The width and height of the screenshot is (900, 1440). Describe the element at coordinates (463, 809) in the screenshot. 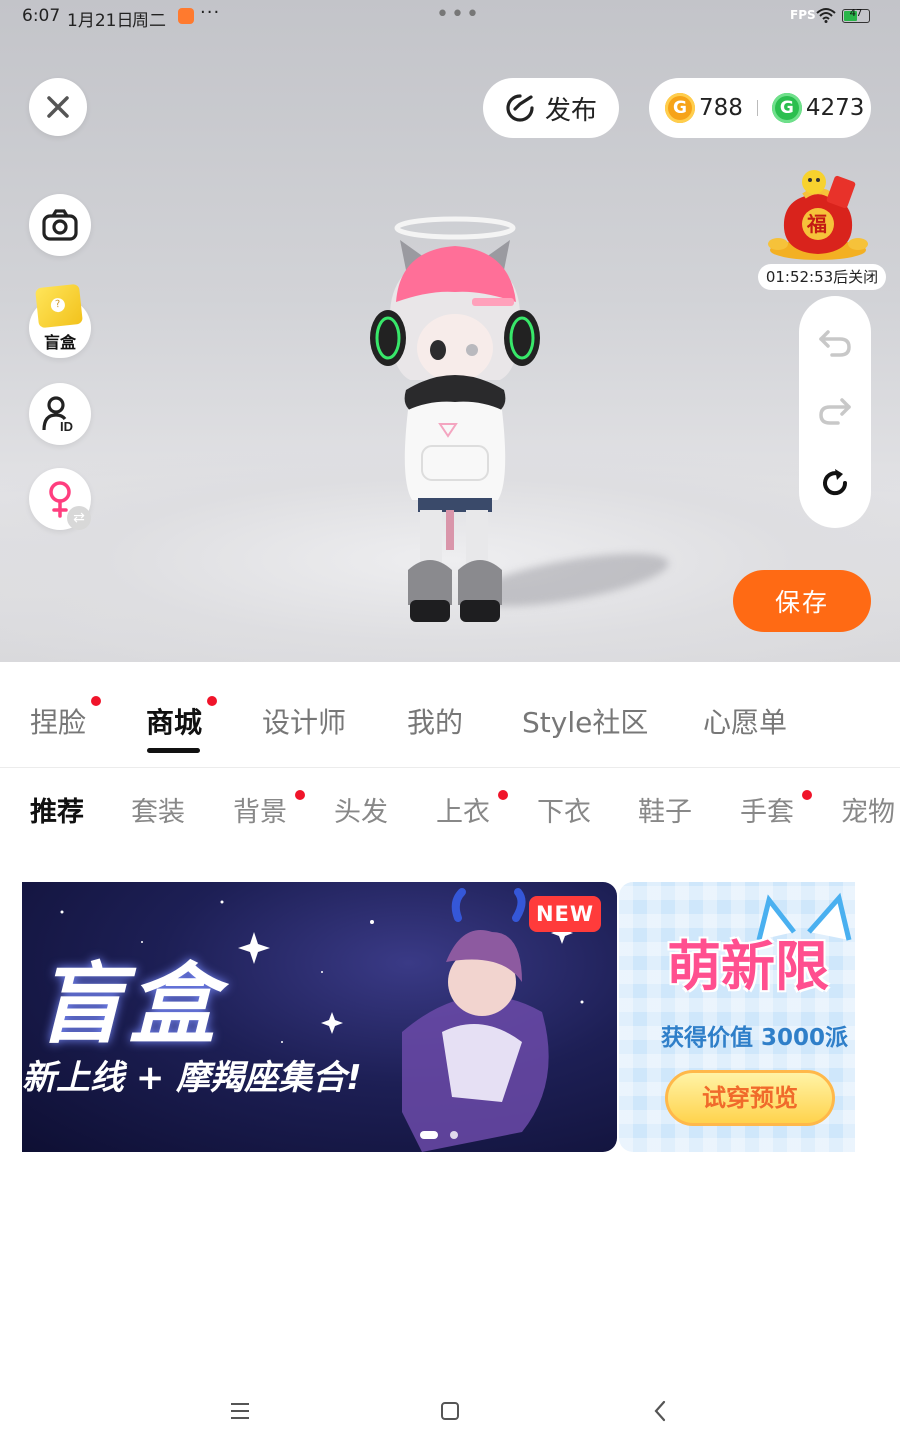

I see `category-tops: 上衣` at that location.